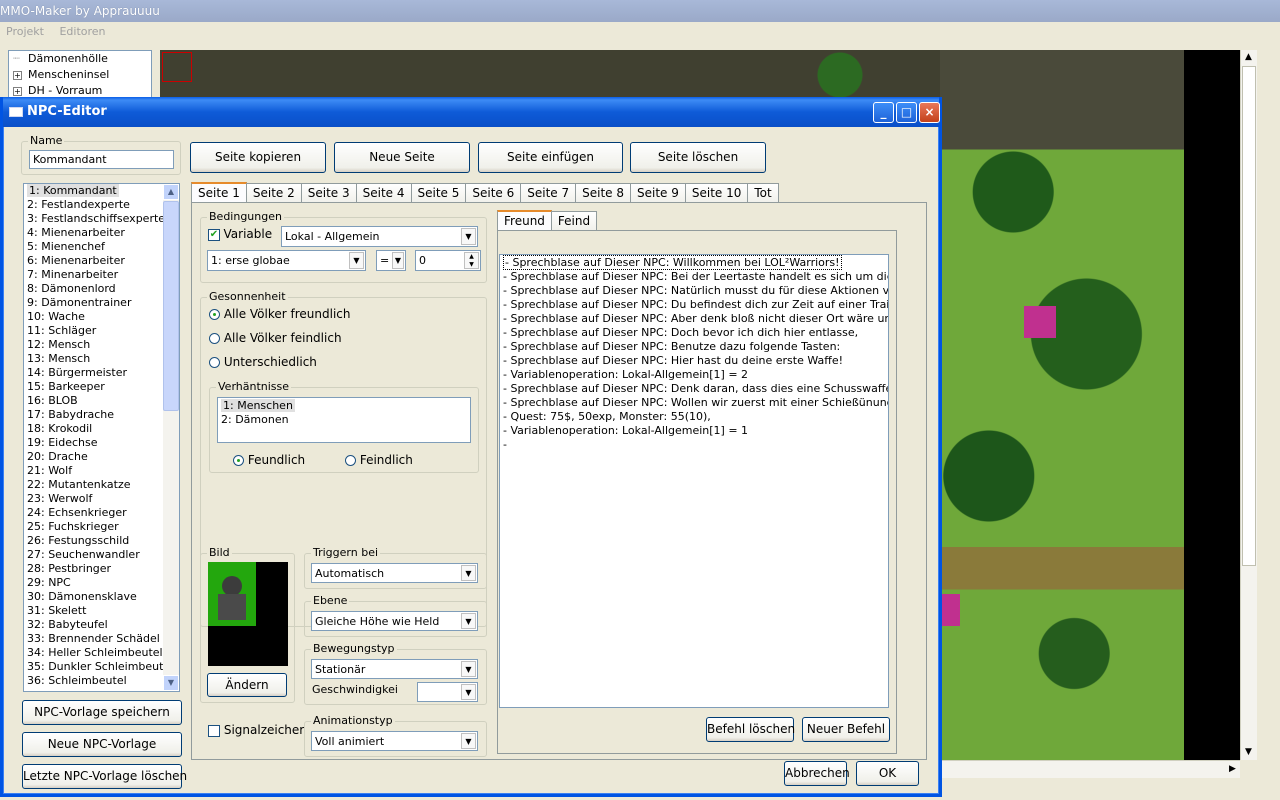 This screenshot has width=1280, height=800. I want to click on friendly-radio: Feundlich, so click(269, 460).